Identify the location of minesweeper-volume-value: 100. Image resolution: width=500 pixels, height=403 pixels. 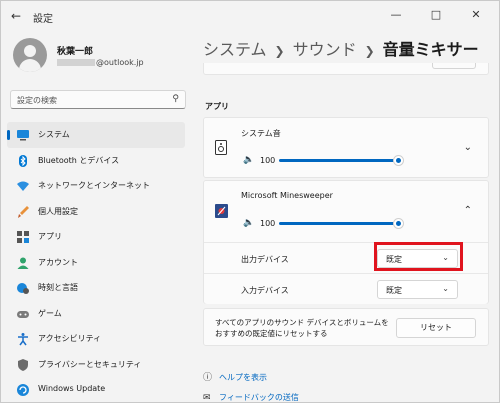
(268, 223).